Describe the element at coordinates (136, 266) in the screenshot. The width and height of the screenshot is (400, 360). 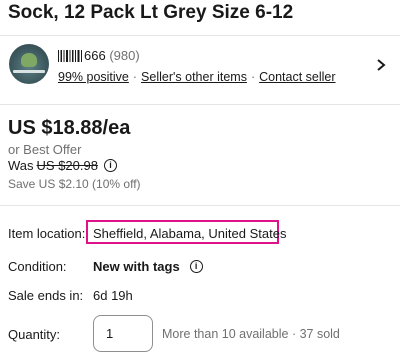
I see `condition-value: New with tags` at that location.